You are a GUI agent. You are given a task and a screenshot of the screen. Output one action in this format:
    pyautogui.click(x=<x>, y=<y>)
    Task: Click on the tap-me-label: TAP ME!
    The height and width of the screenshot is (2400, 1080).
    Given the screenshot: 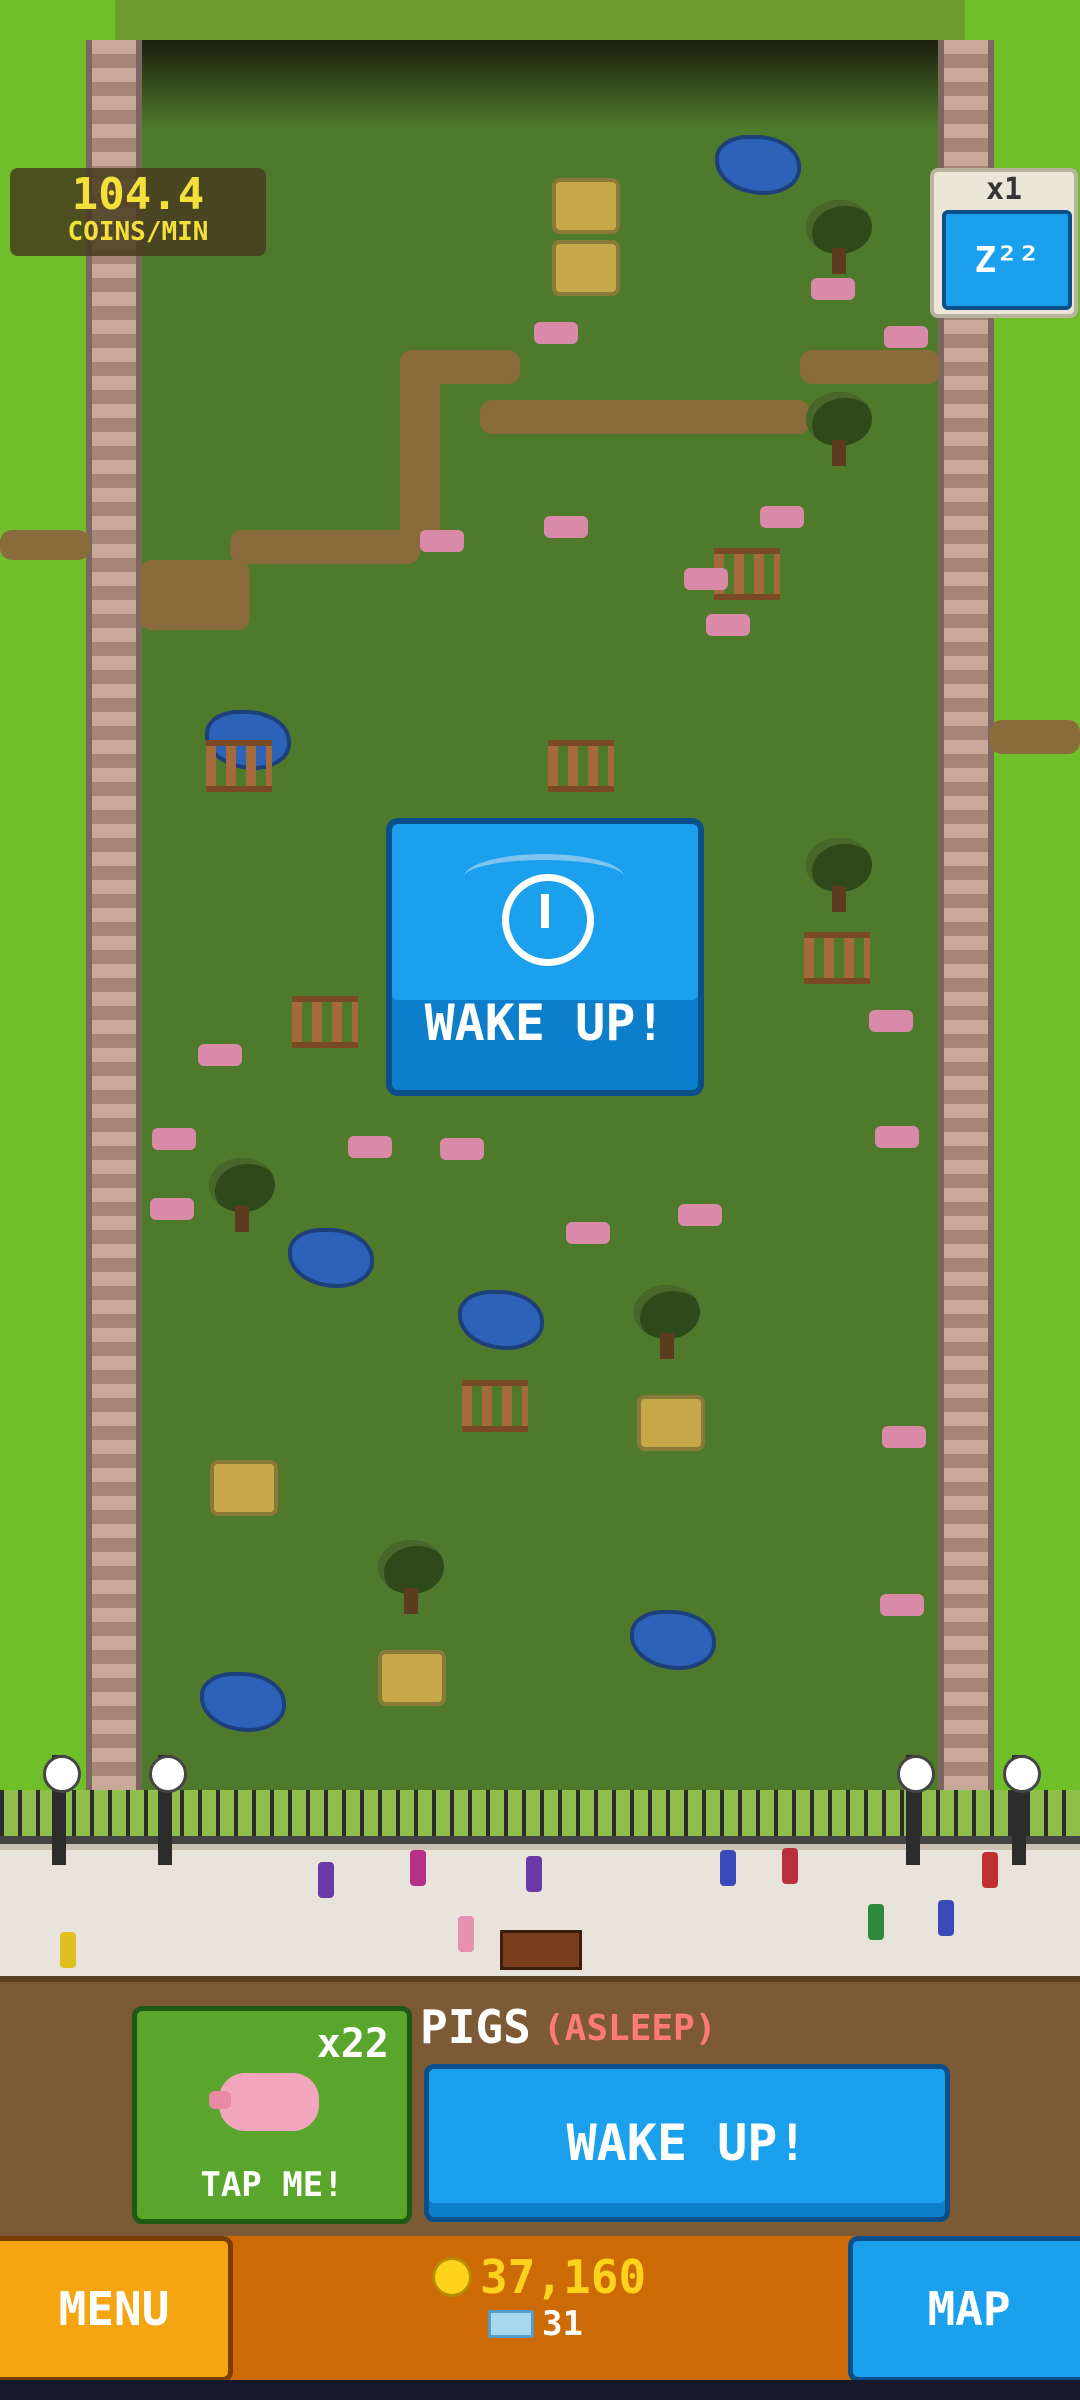 What is the action you would take?
    pyautogui.click(x=272, y=2185)
    